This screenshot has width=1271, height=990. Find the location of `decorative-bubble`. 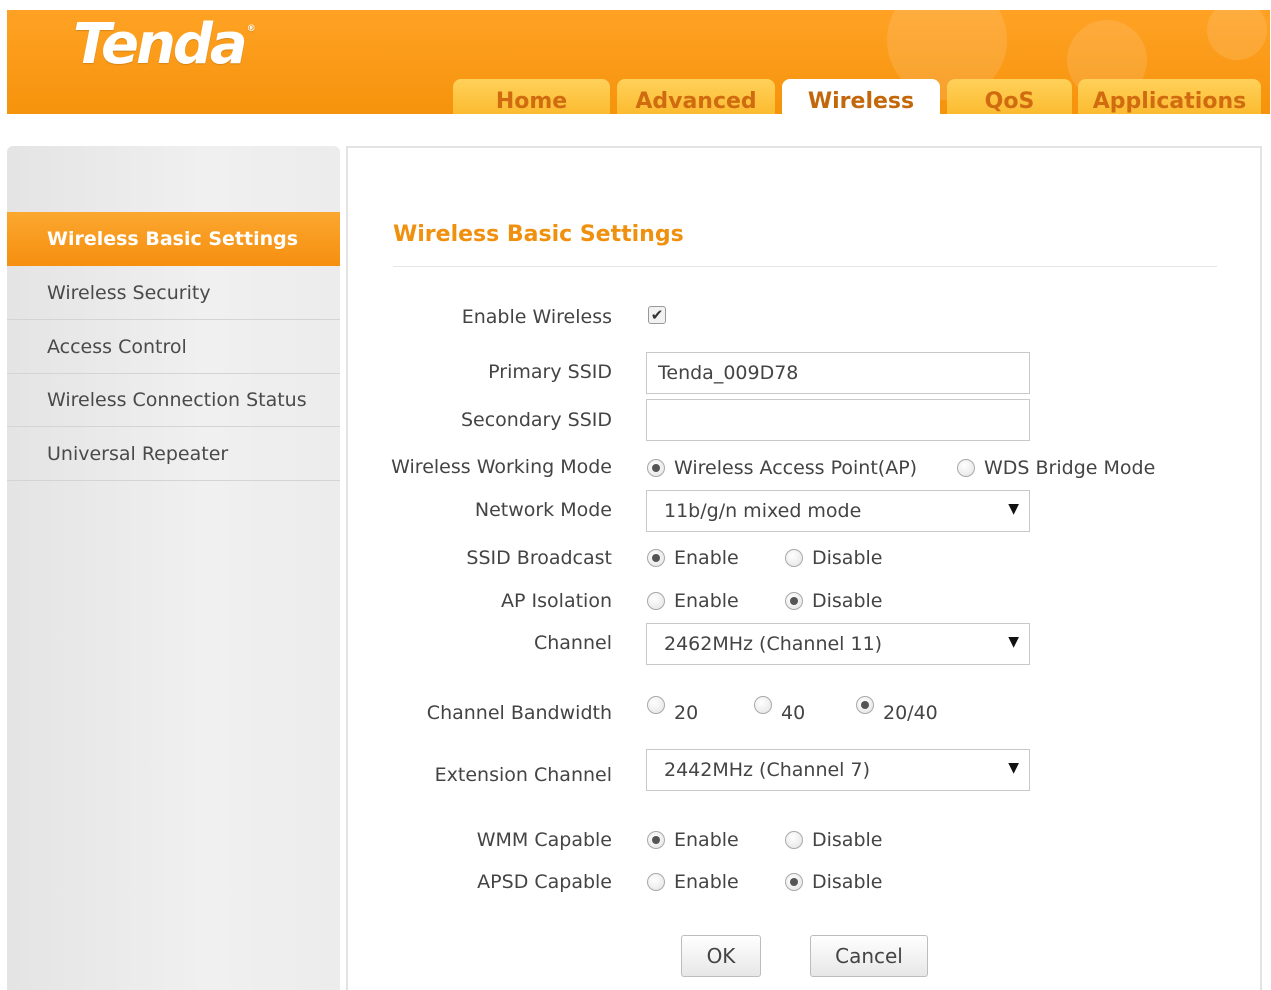

decorative-bubble is located at coordinates (1237, 35).